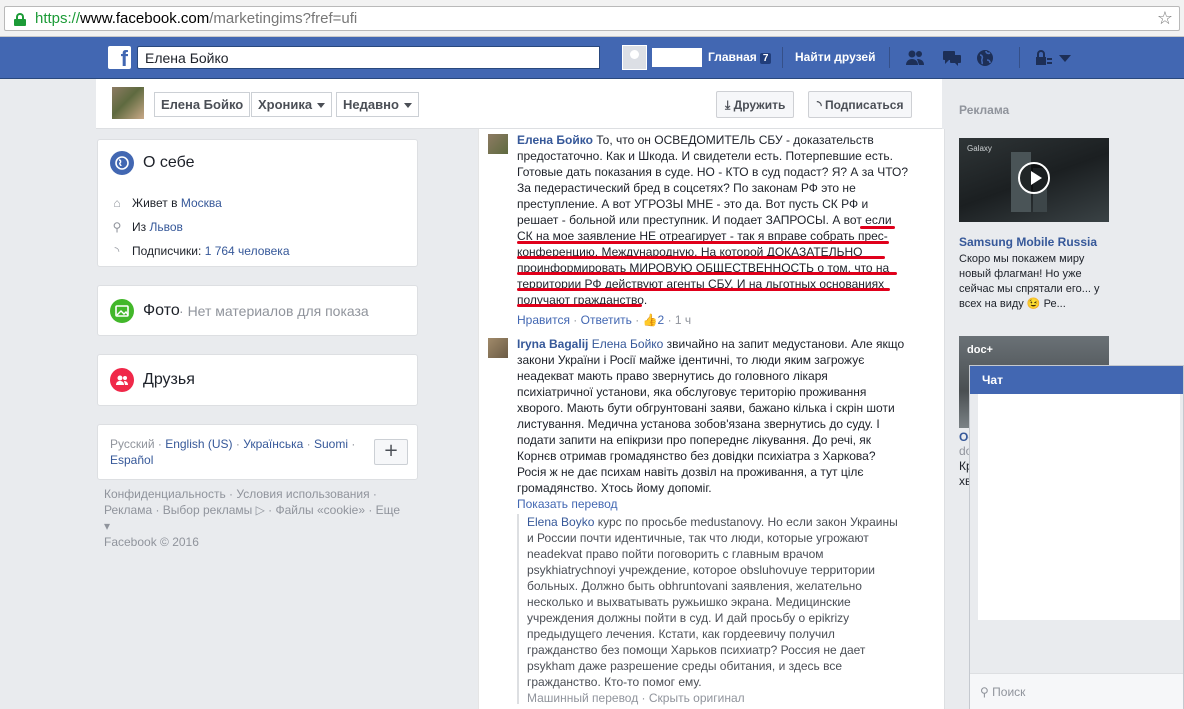 Image resolution: width=1184 pixels, height=709 pixels. Describe the element at coordinates (980, 350) in the screenshot. I see `ad-brand-logo: doc+` at that location.